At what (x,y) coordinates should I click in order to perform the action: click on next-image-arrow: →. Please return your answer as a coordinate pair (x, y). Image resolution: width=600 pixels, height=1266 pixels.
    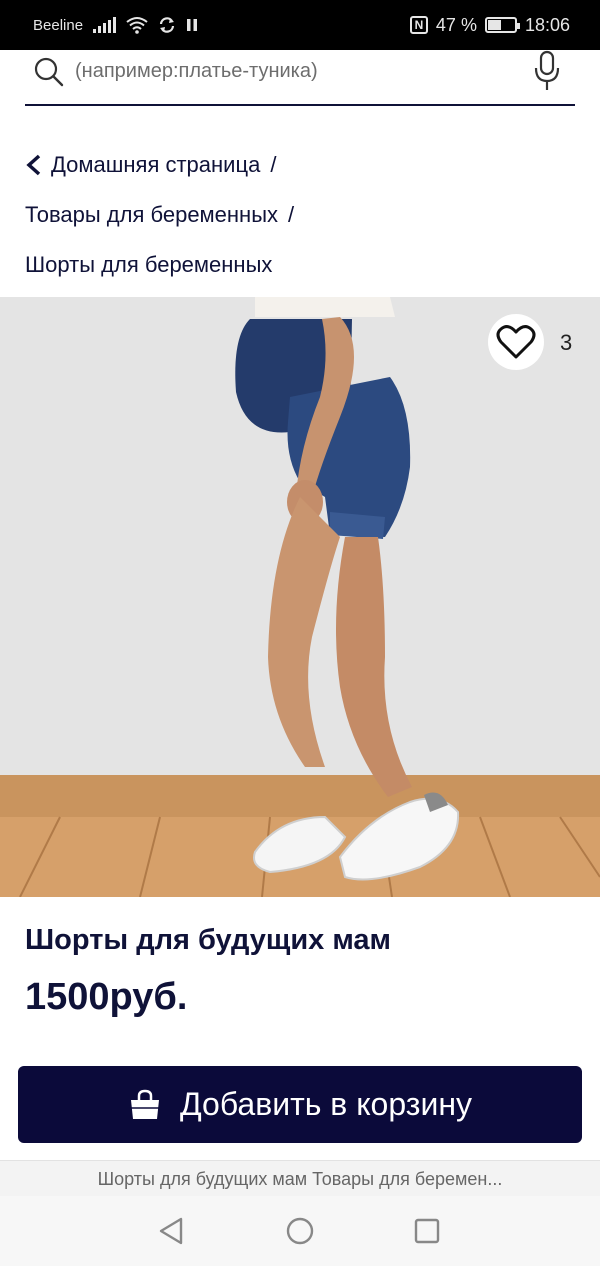
    Looking at the image, I should click on (549, 891).